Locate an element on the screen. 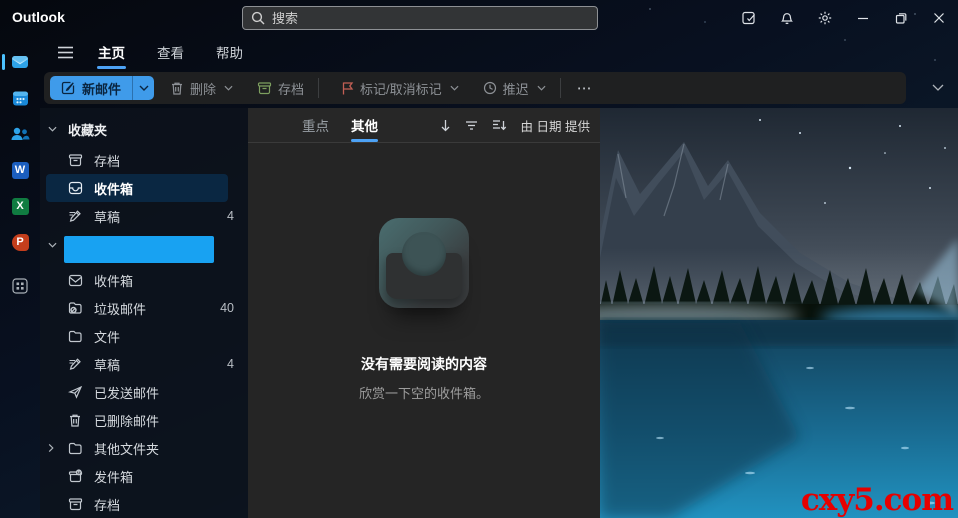  tab-home: 主页 is located at coordinates (111, 53).